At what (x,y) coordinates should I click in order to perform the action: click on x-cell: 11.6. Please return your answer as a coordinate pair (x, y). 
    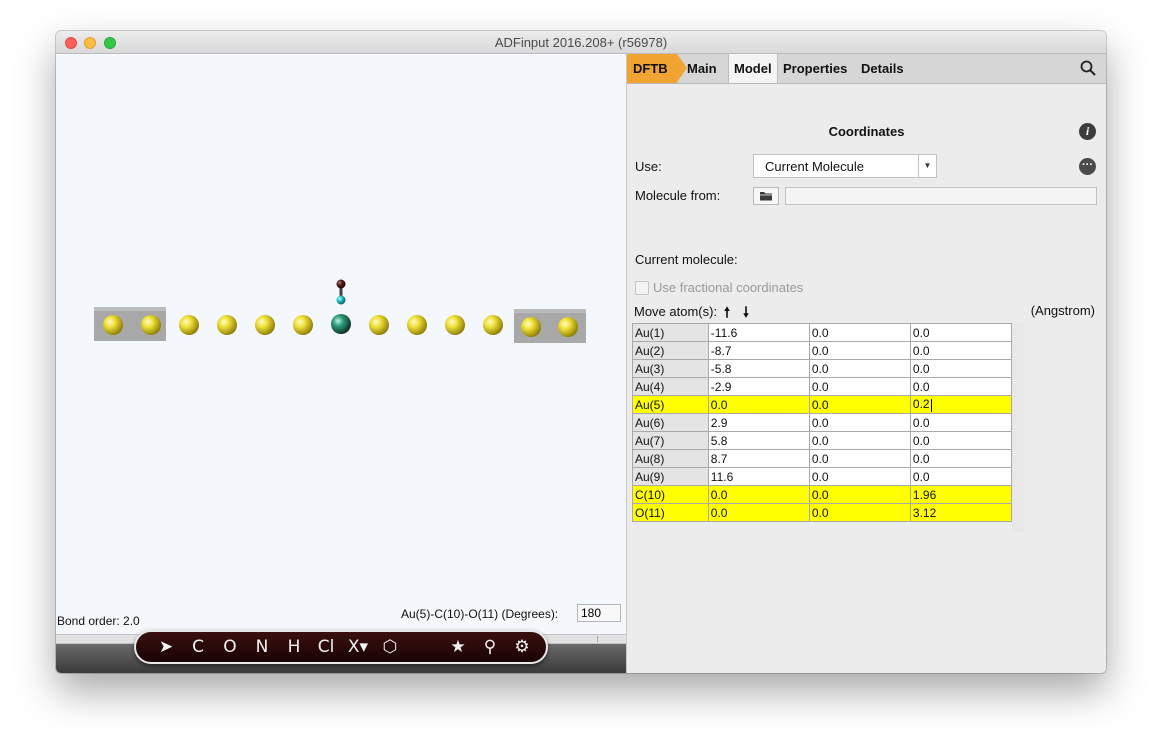
    Looking at the image, I should click on (758, 476).